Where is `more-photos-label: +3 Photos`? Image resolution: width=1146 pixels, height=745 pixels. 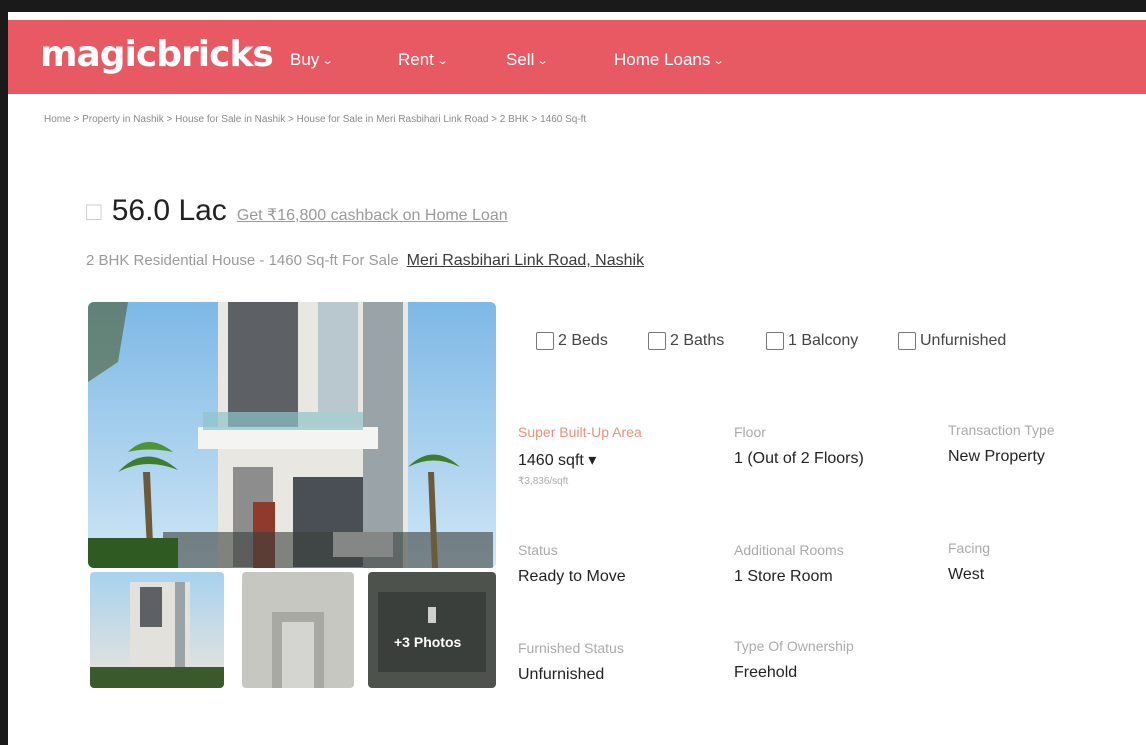
more-photos-label: +3 Photos is located at coordinates (427, 642).